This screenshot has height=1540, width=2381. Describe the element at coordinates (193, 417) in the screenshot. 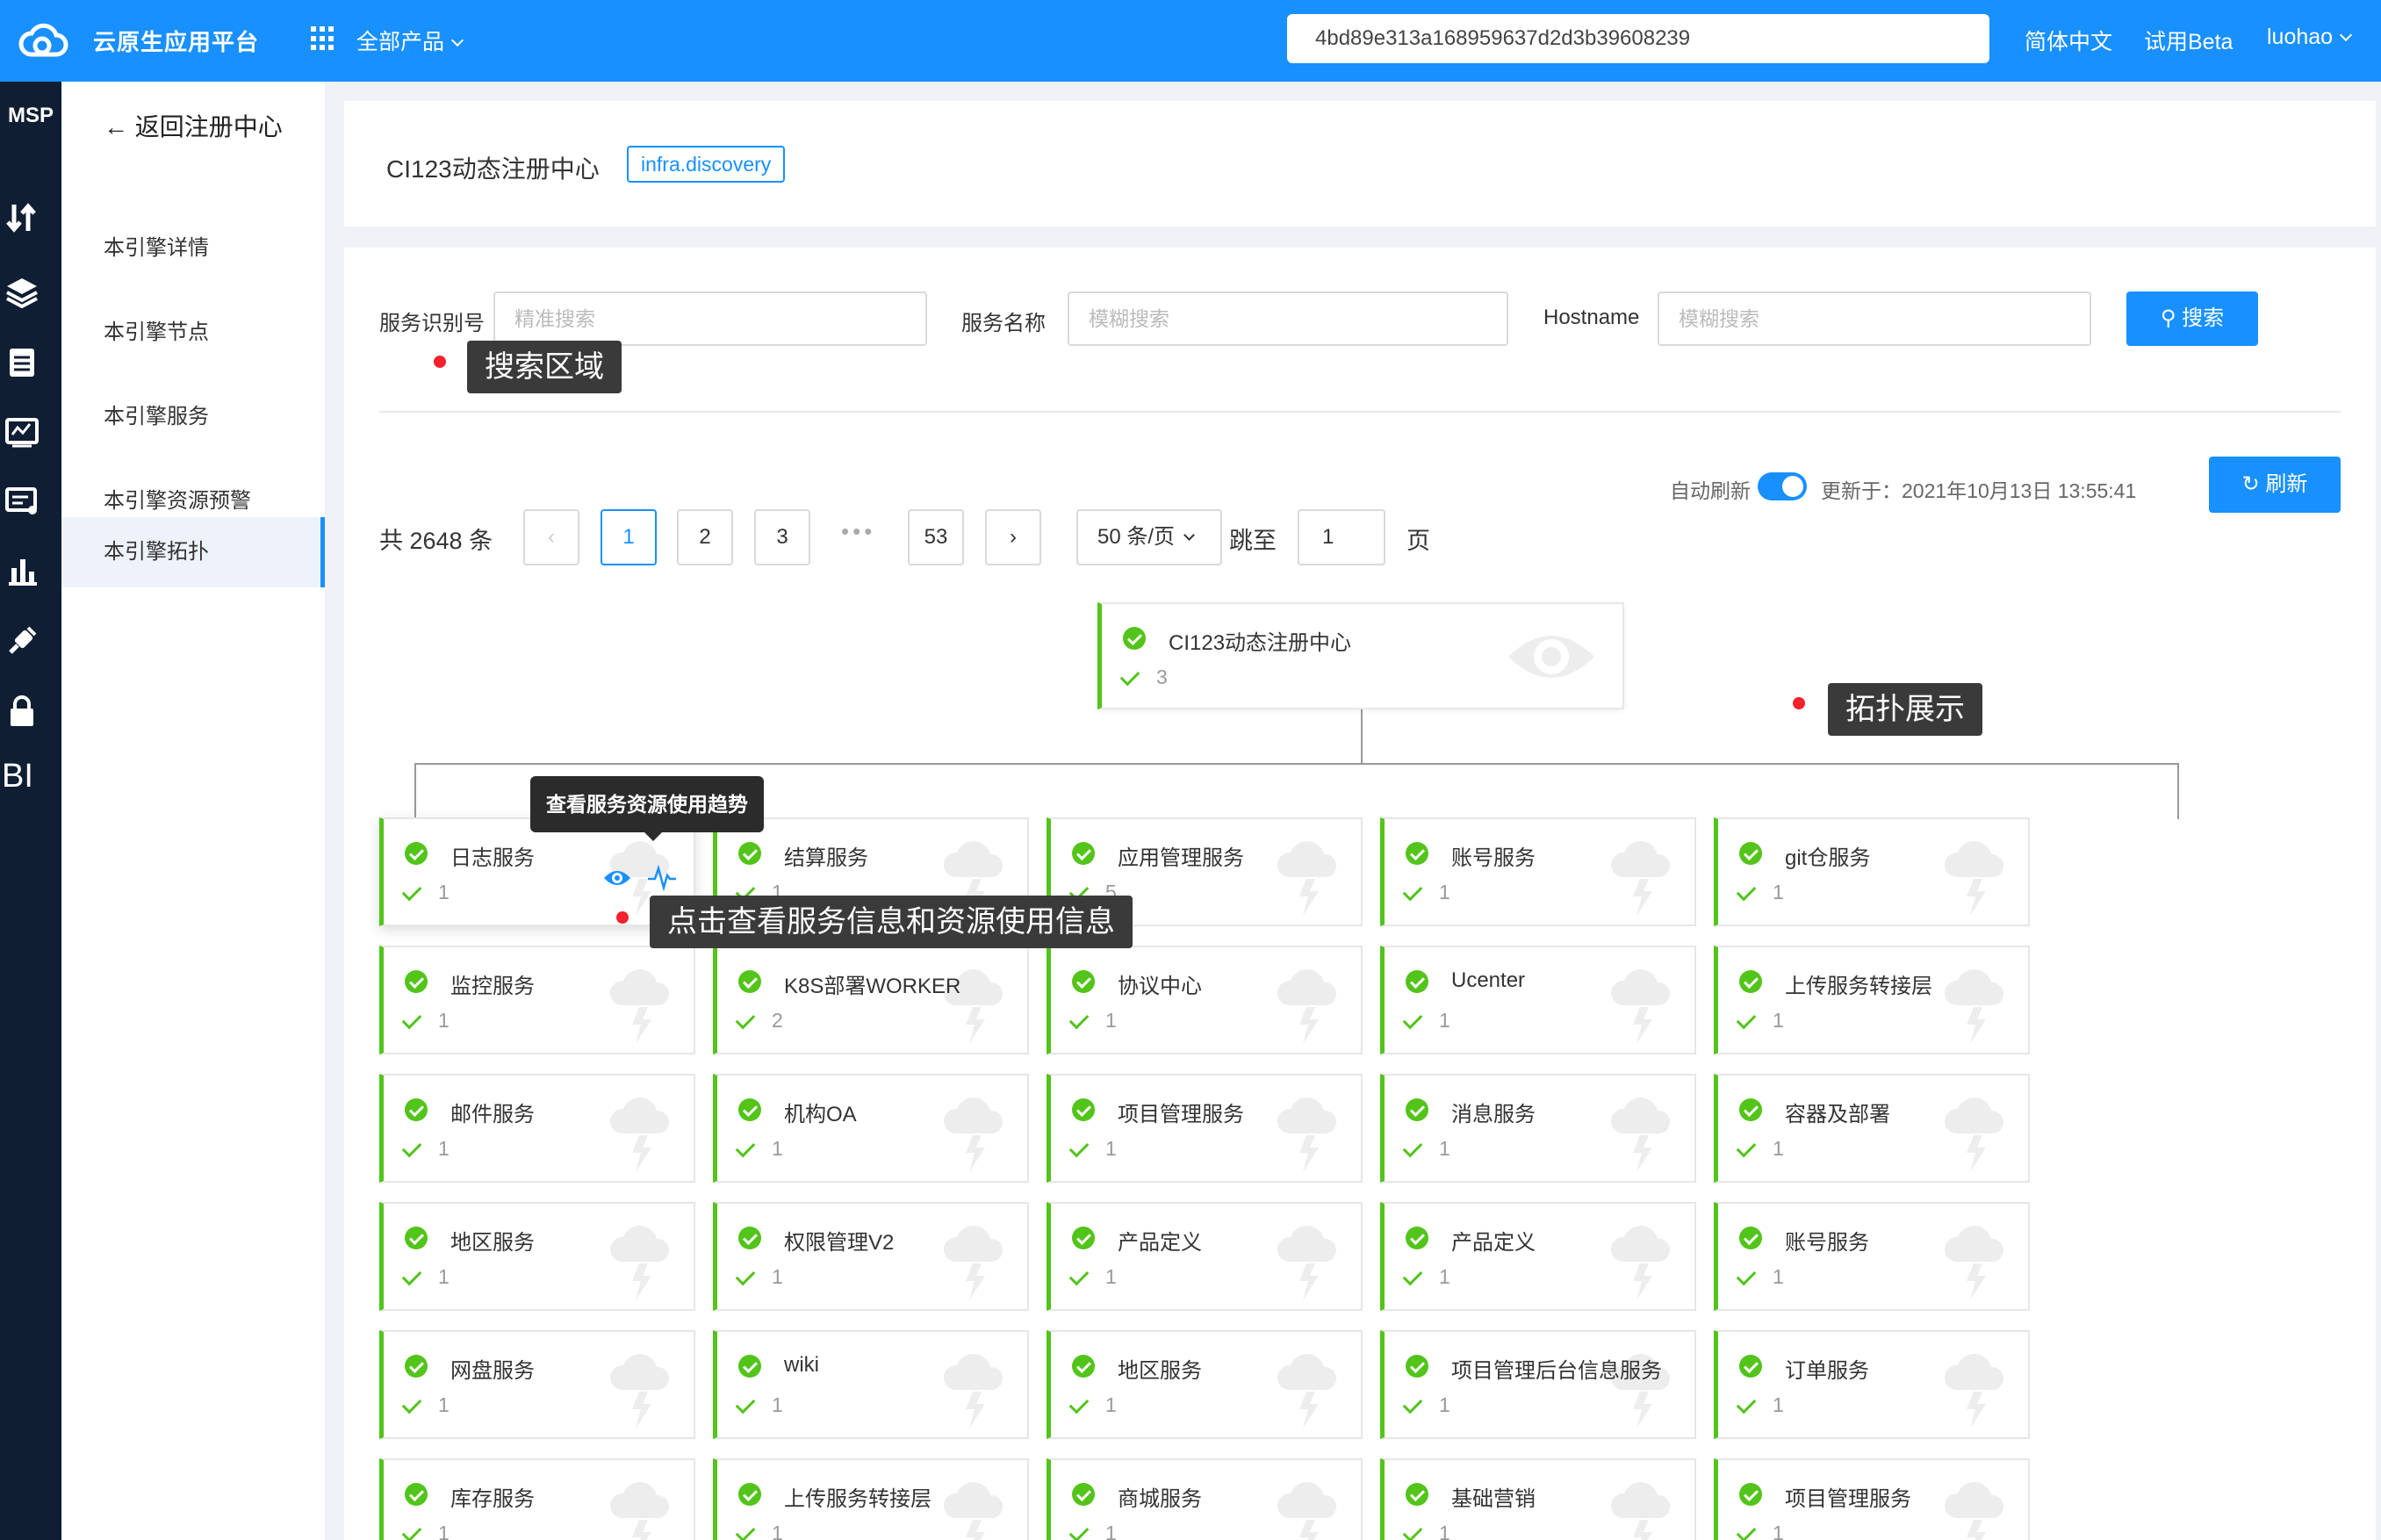

I see `sidebar-item-engine-services: 本引擎服务` at that location.